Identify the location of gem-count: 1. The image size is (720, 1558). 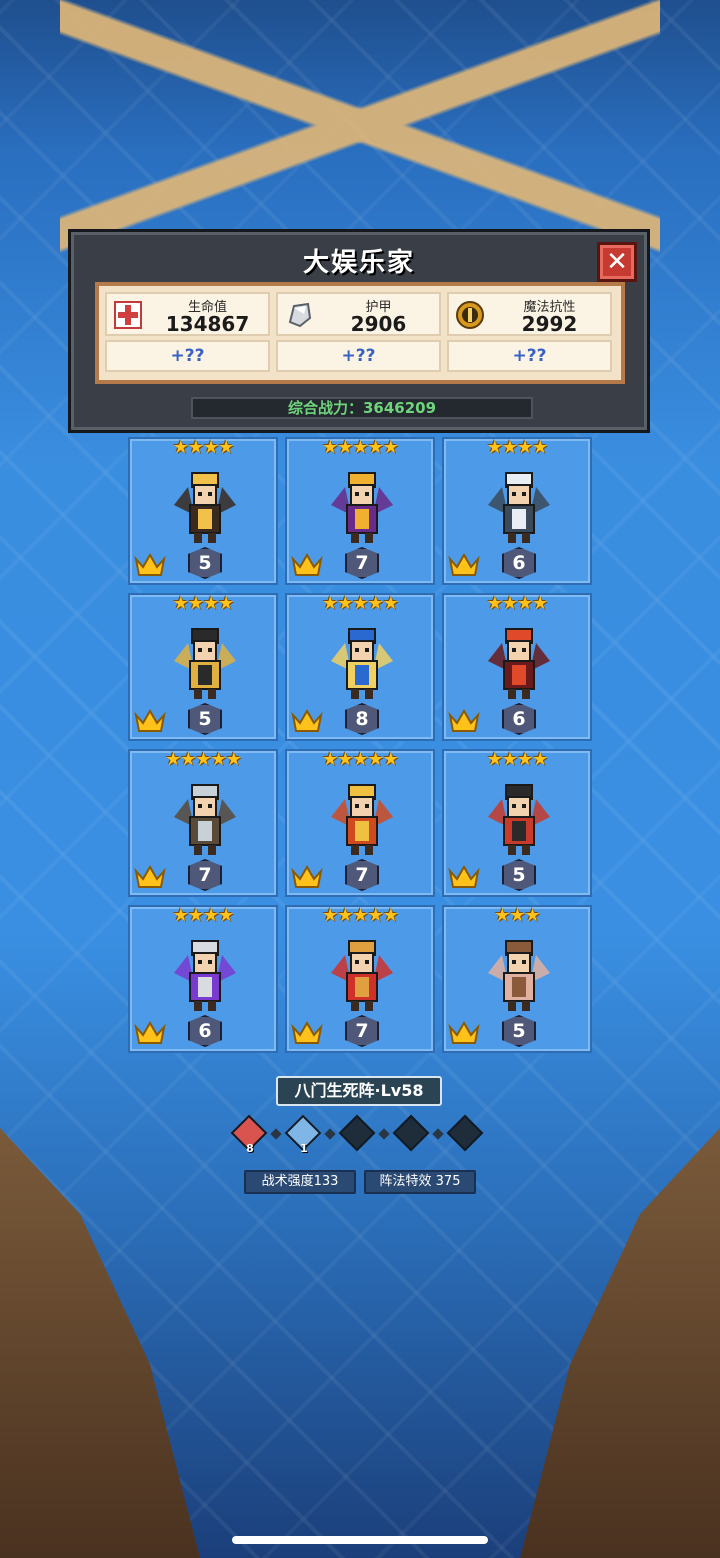
(304, 1148).